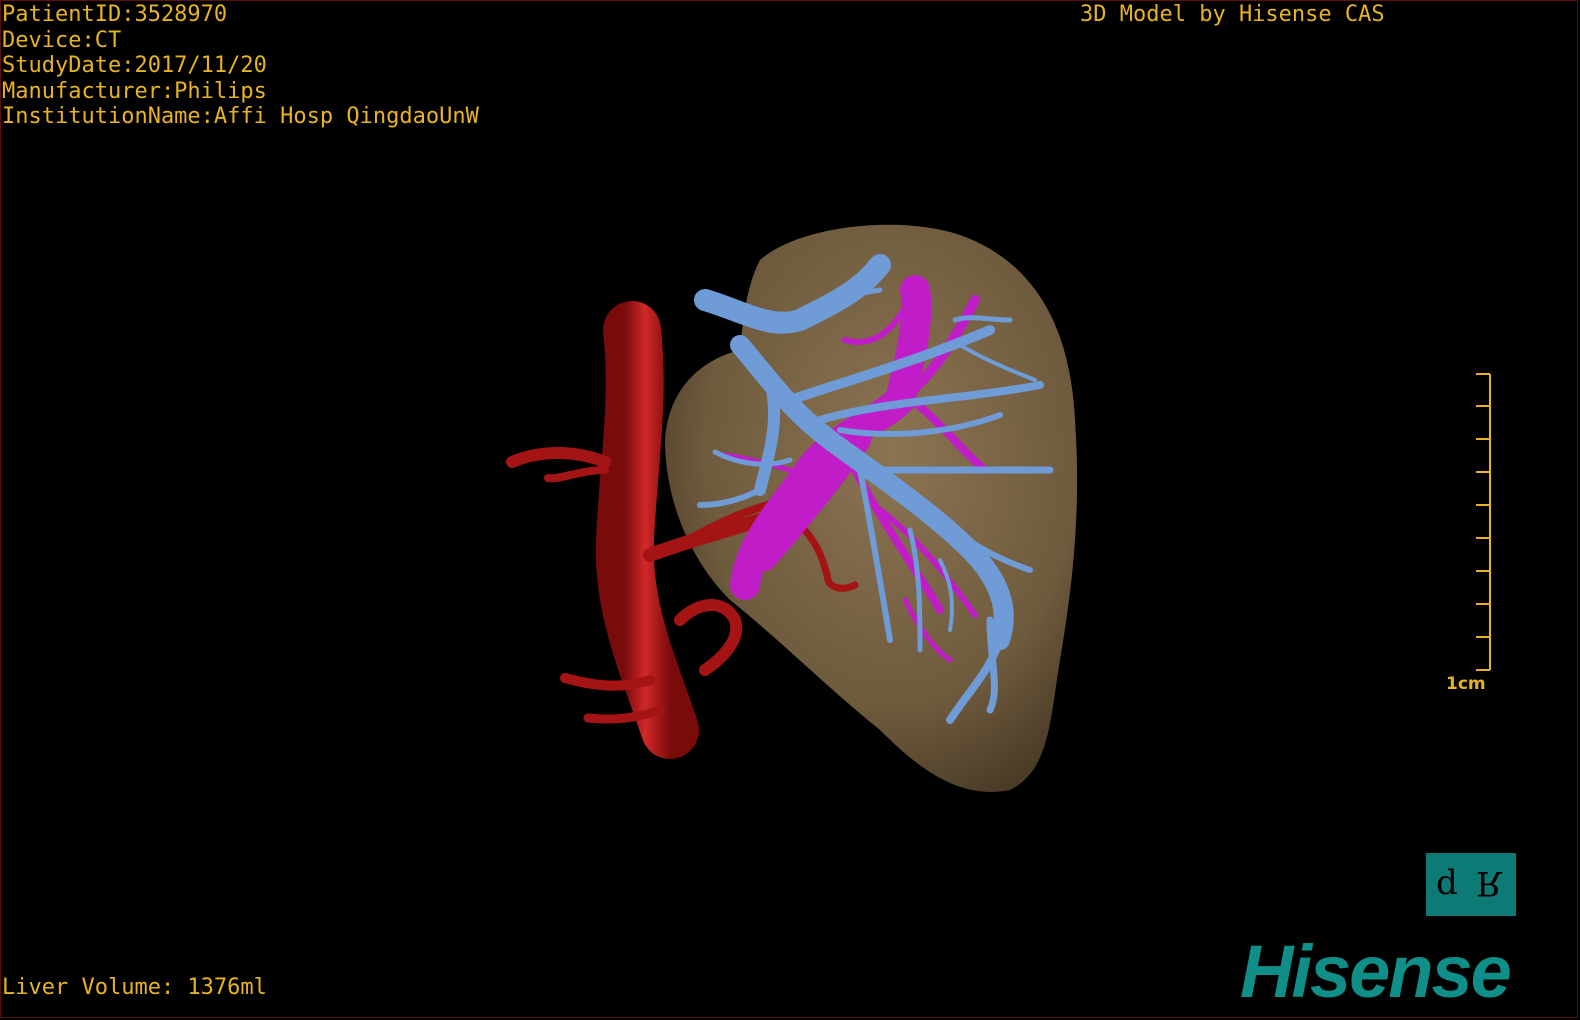 The image size is (1580, 1020). What do you see at coordinates (134, 987) in the screenshot?
I see `liver-volume: Liver Volume: 1376ml` at bounding box center [134, 987].